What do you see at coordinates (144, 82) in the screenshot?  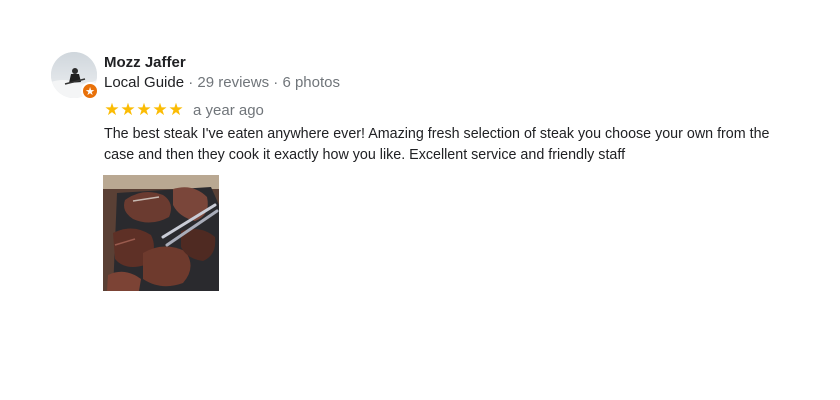 I see `local-guide-label: Local Guide` at bounding box center [144, 82].